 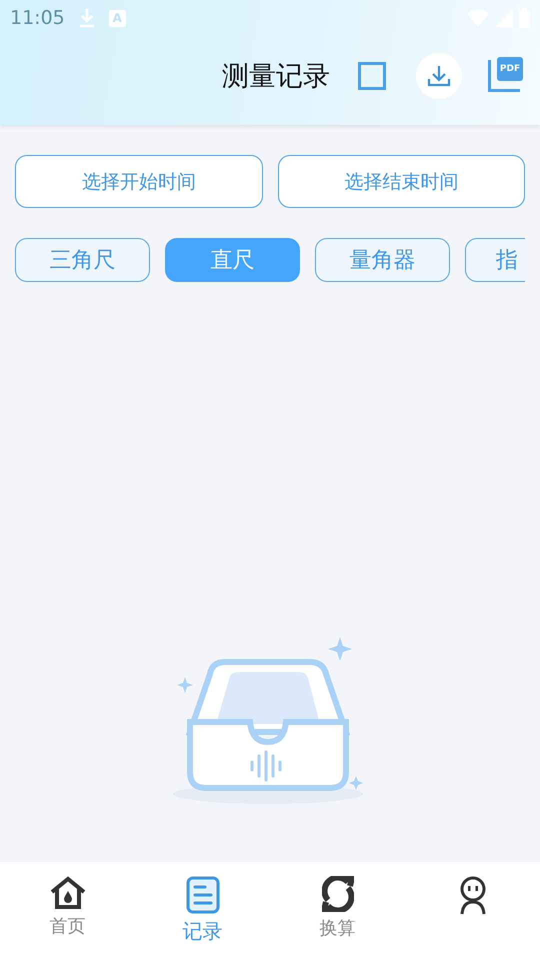 What do you see at coordinates (495, 260) in the screenshot?
I see `tool-tab: 指` at bounding box center [495, 260].